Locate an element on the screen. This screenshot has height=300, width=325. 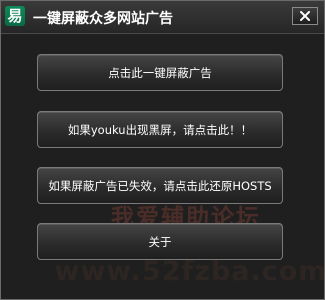
close-button is located at coordinates (305, 16).